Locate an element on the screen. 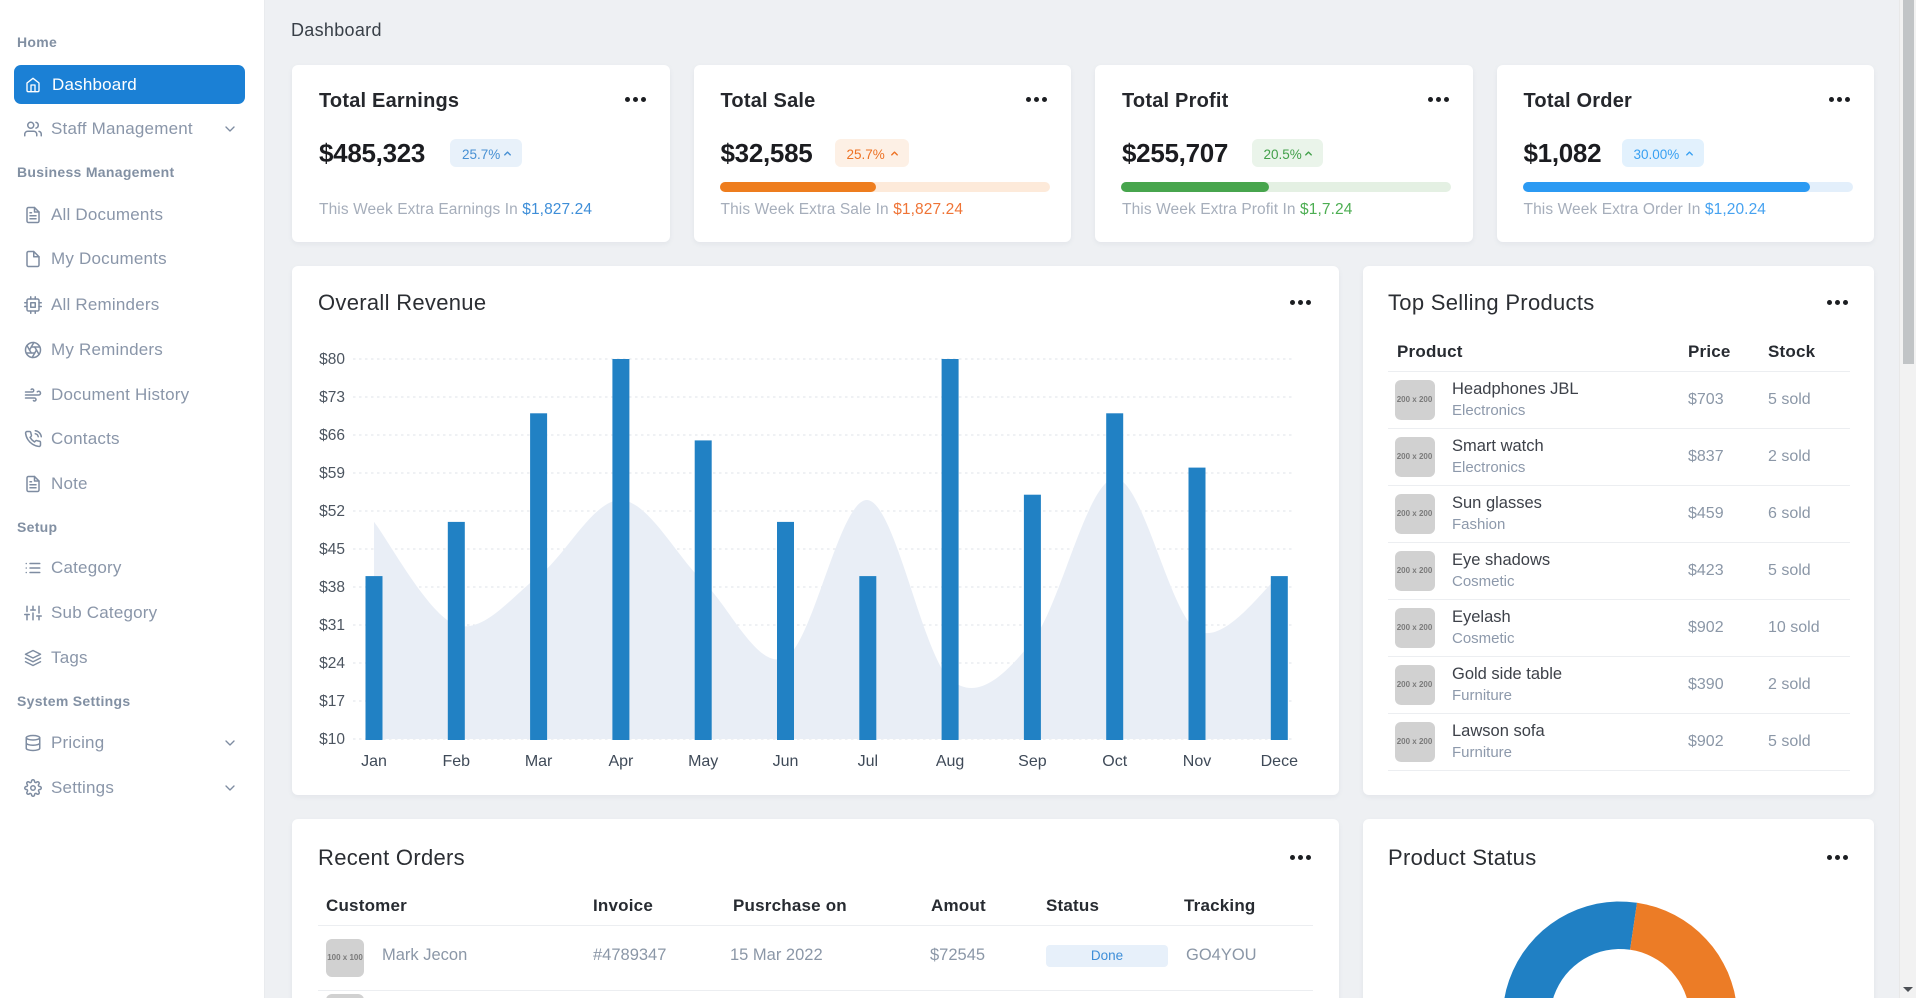 The image size is (1916, 998). svg-text: Oct is located at coordinates (1114, 761).